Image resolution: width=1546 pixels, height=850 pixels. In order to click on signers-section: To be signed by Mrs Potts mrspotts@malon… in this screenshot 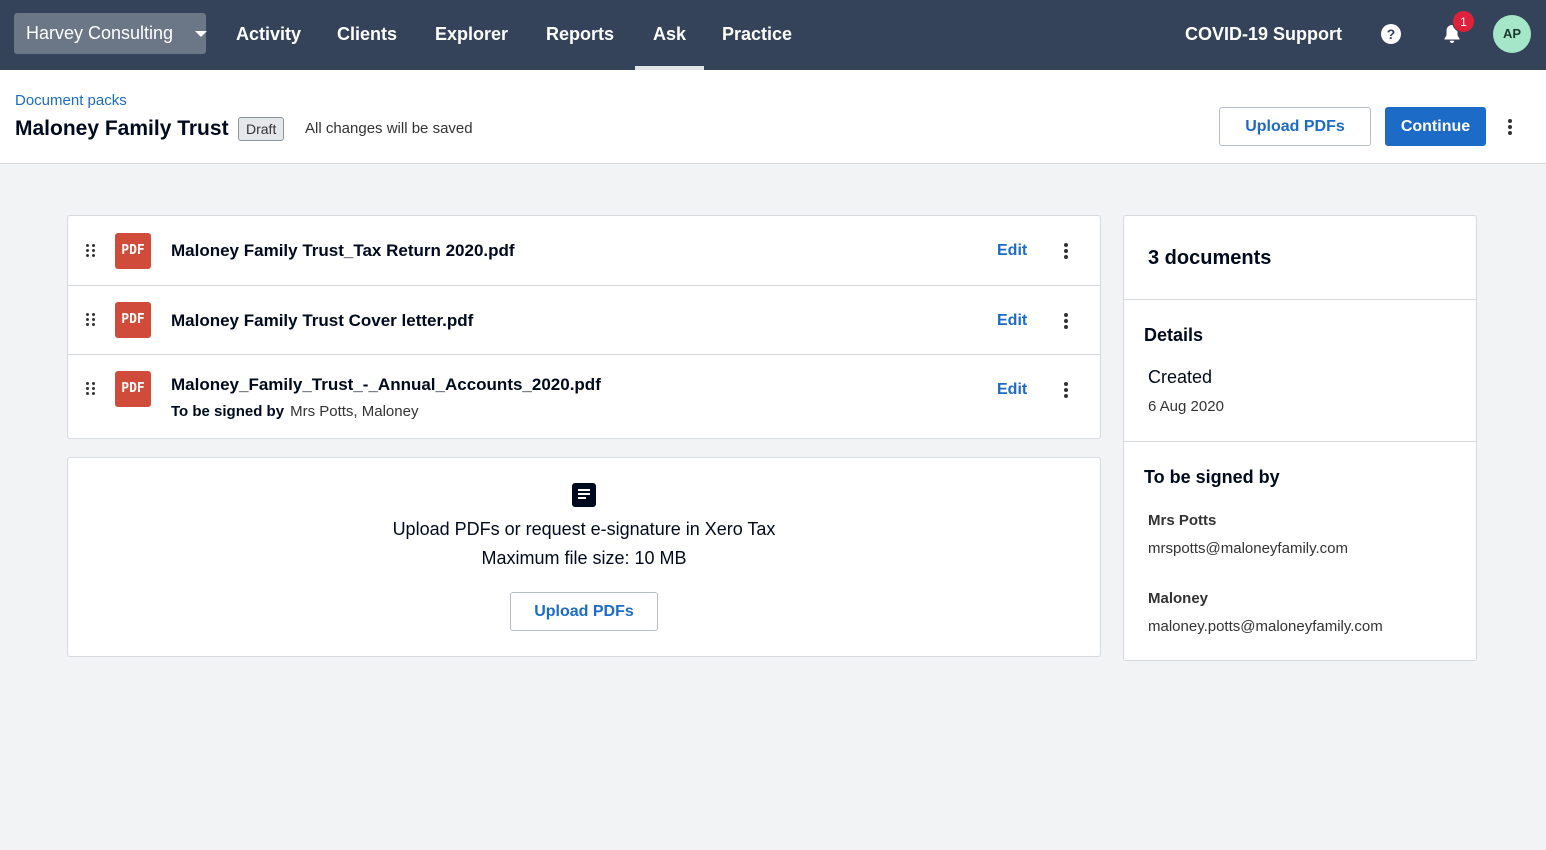, I will do `click(1300, 551)`.